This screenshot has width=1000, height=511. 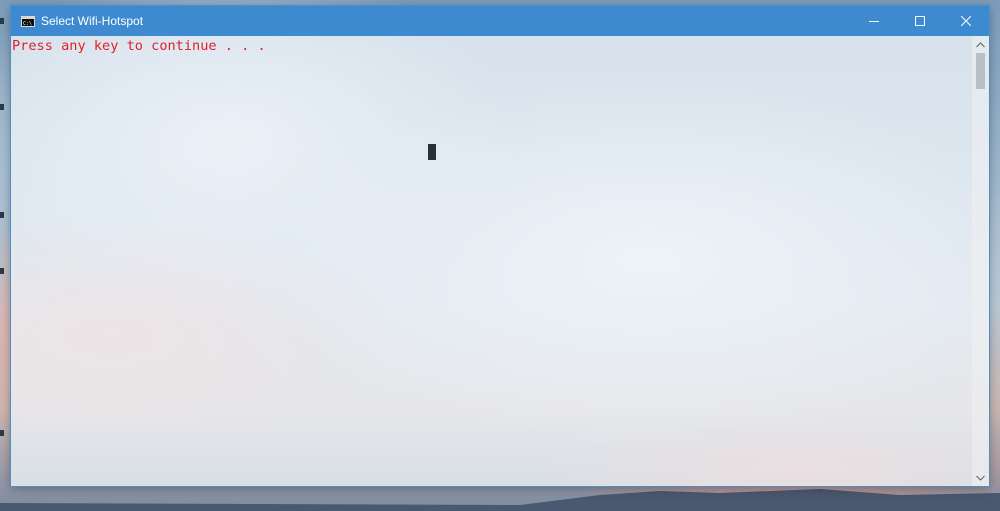 I want to click on close-button, so click(x=966, y=21).